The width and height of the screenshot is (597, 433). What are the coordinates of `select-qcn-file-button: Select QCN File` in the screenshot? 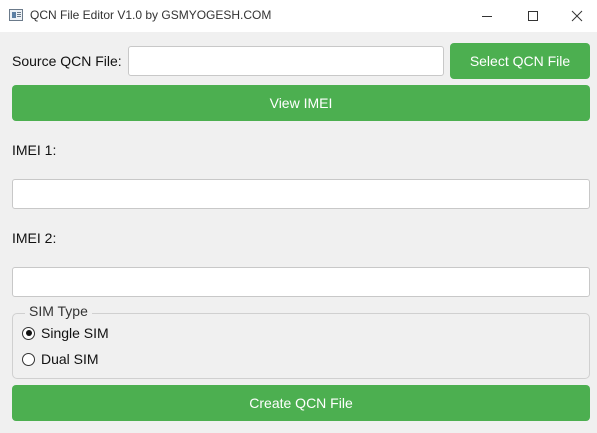 It's located at (520, 61).